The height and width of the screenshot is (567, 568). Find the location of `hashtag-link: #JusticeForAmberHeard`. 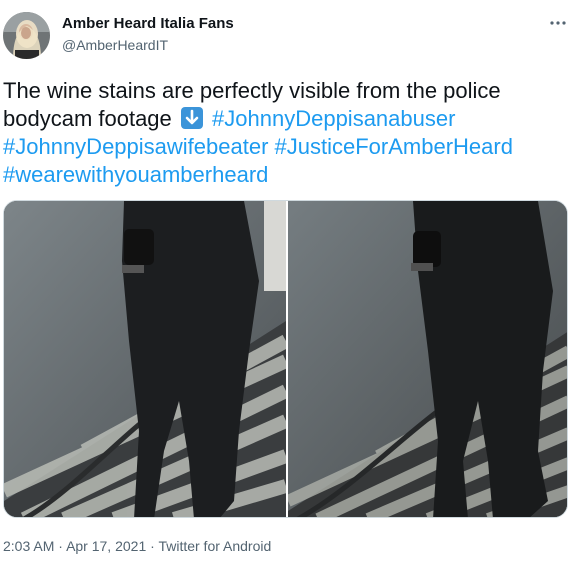

hashtag-link: #JusticeForAmberHeard is located at coordinates (394, 146).